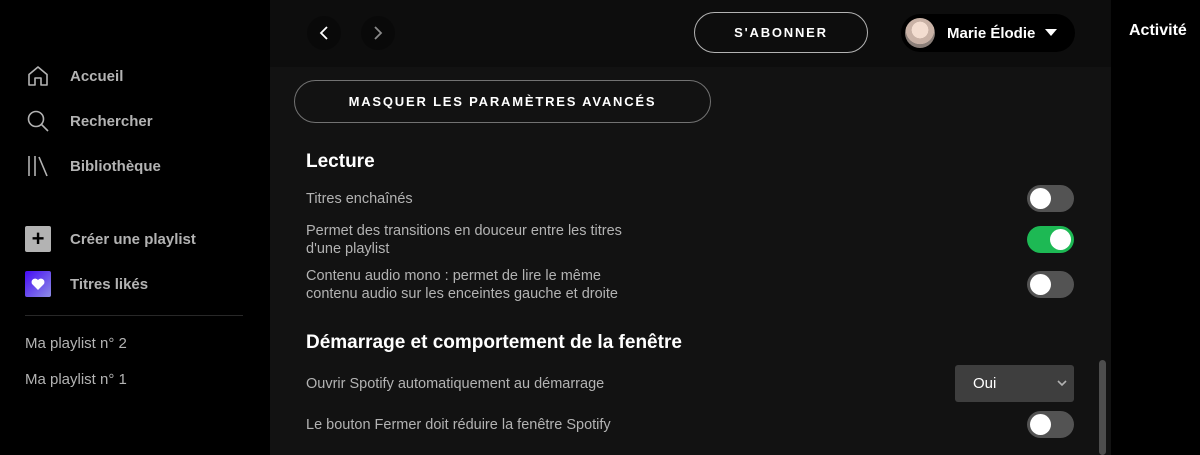  I want to click on autostart-select: Oui, so click(1014, 383).